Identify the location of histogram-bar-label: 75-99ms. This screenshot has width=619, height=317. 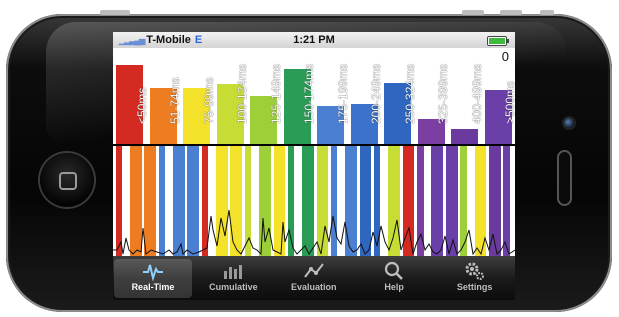
(208, 100).